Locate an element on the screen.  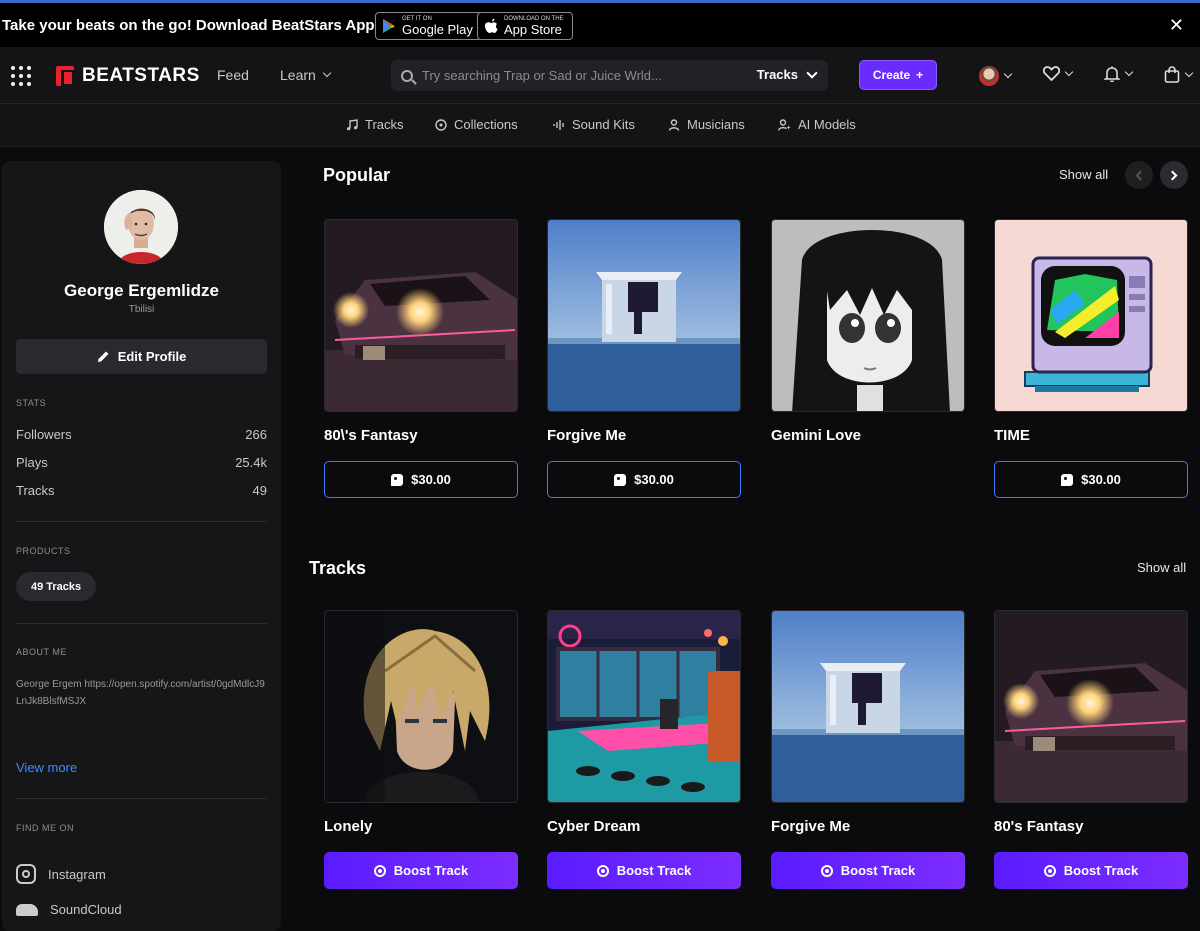
social-soundcloud-label: SoundCloud is located at coordinates (86, 909).